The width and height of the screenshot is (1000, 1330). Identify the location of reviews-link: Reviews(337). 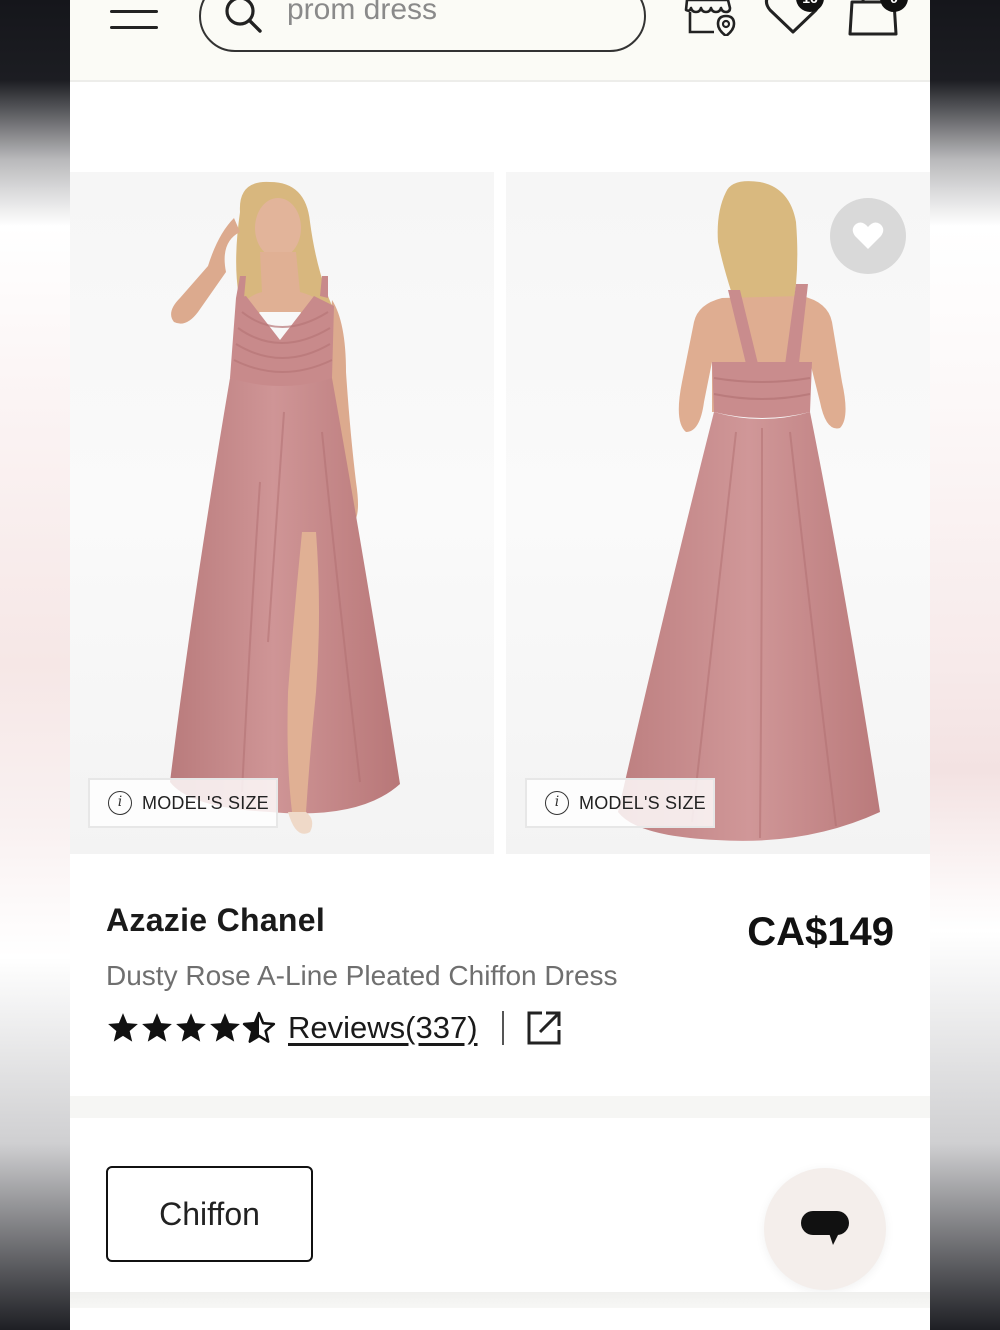
(383, 1028).